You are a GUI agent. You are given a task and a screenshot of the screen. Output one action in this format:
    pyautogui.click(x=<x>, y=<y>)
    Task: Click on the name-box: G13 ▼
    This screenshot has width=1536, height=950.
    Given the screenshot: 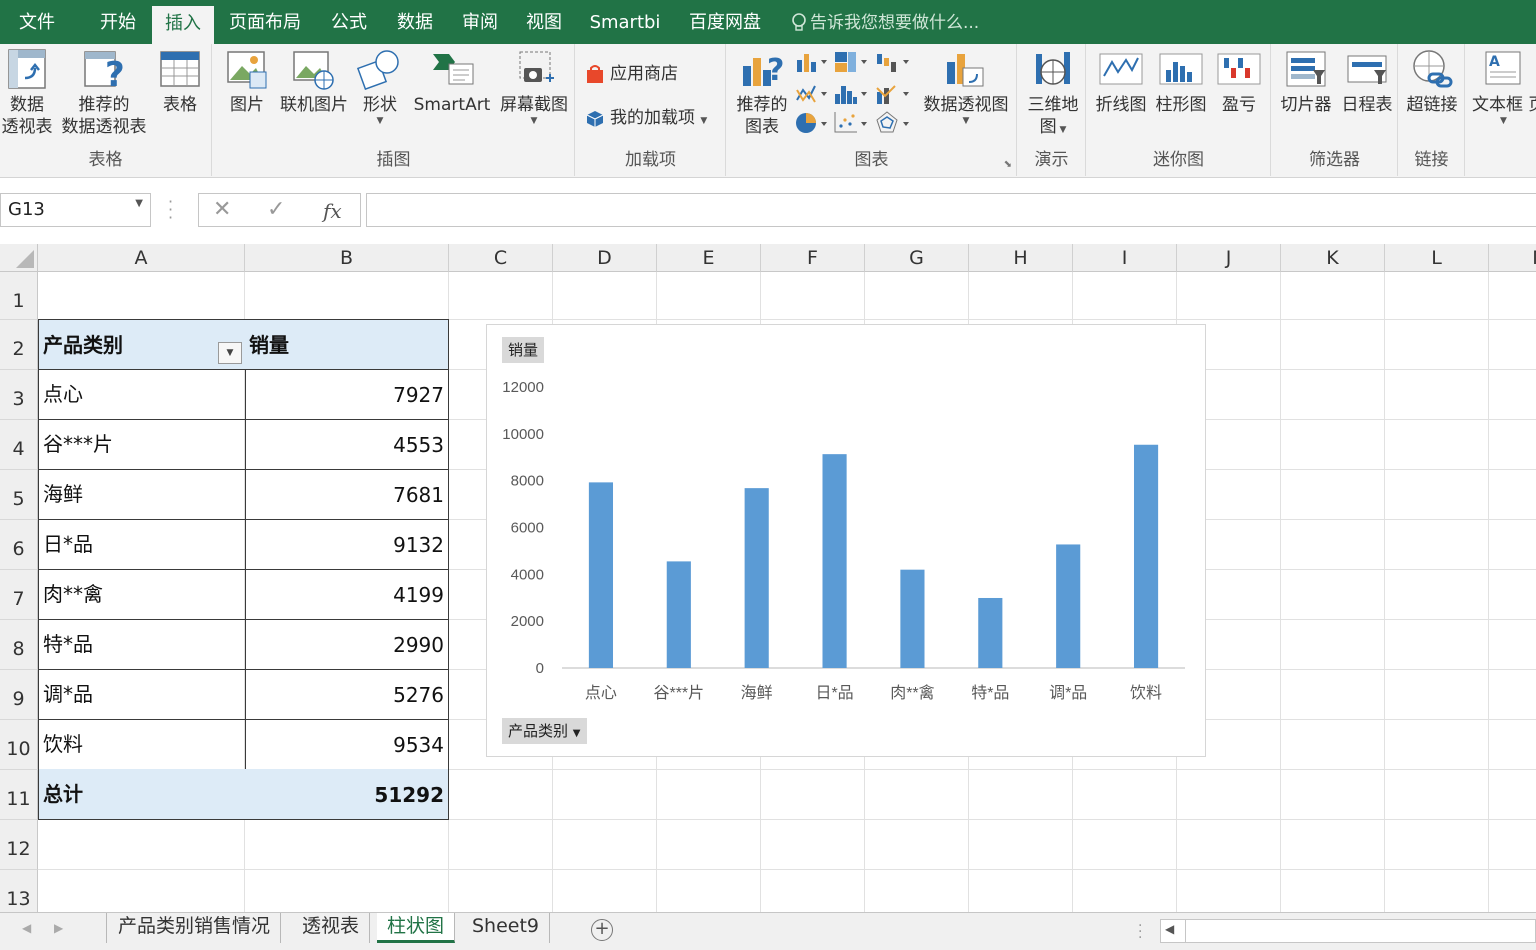 What is the action you would take?
    pyautogui.click(x=75, y=210)
    